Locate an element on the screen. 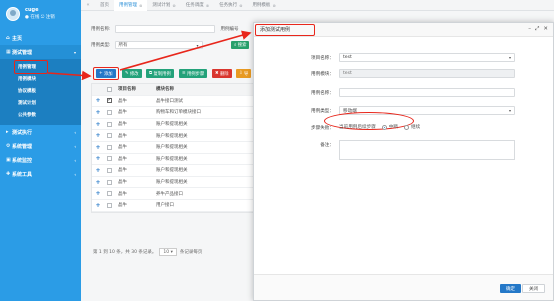 Image resolution: width=554 pixels, height=301 pixels. sidebar-item-system-tools: ✚ 系统工具 ‹ is located at coordinates (40, 174).